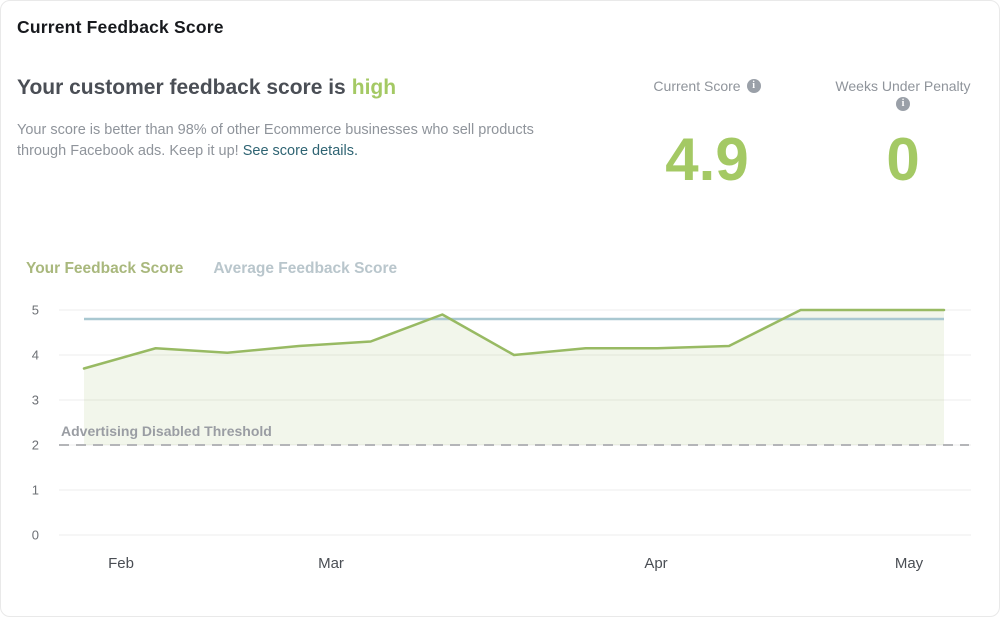 This screenshot has width=1000, height=617. Describe the element at coordinates (374, 87) in the screenshot. I see `score-status: high` at that location.